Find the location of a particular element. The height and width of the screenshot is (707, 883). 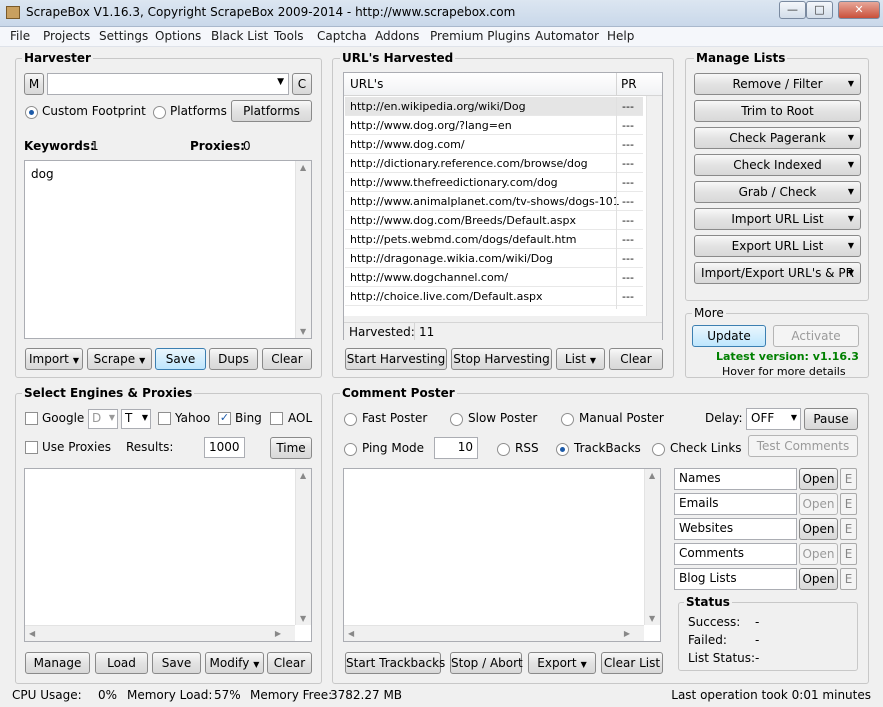

url-row: http://www.dog.com/ --- is located at coordinates (494, 144).